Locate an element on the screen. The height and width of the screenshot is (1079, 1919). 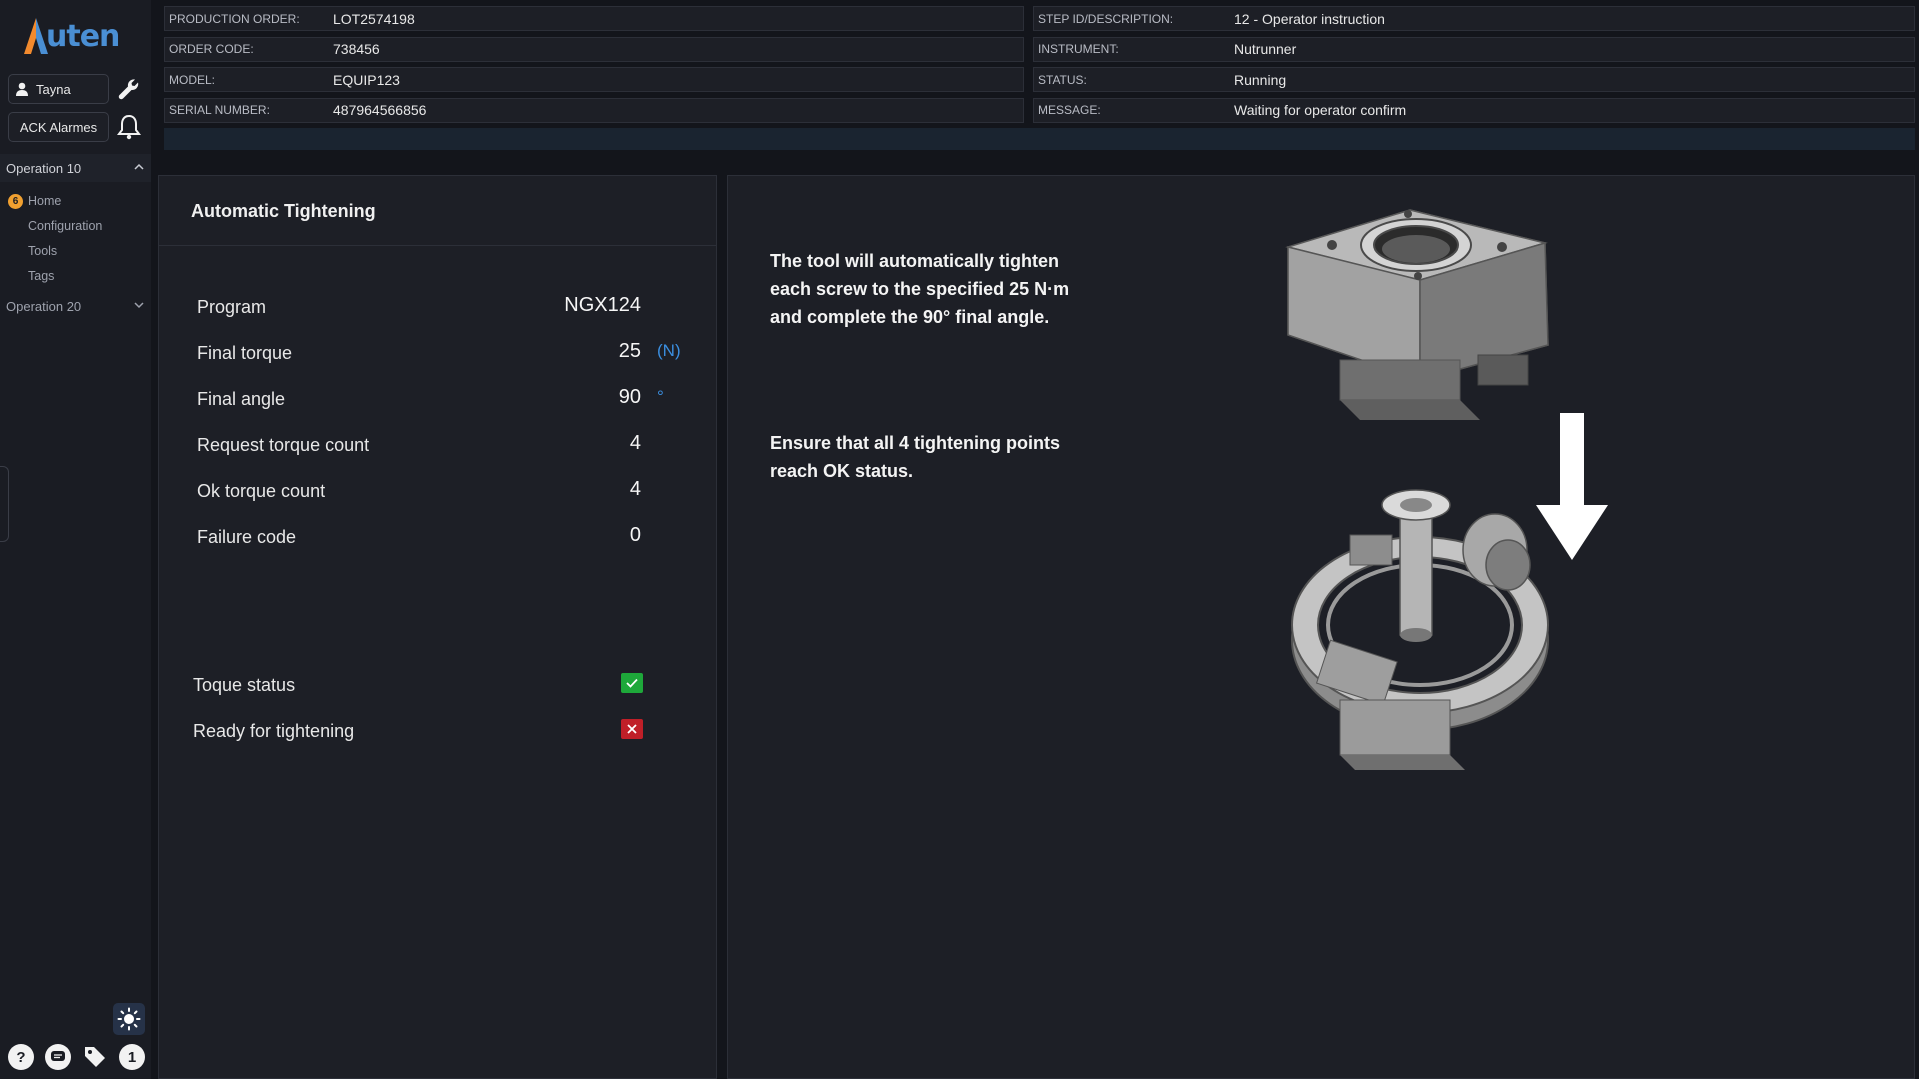
header-field-value: EQUIP123 is located at coordinates (366, 79).